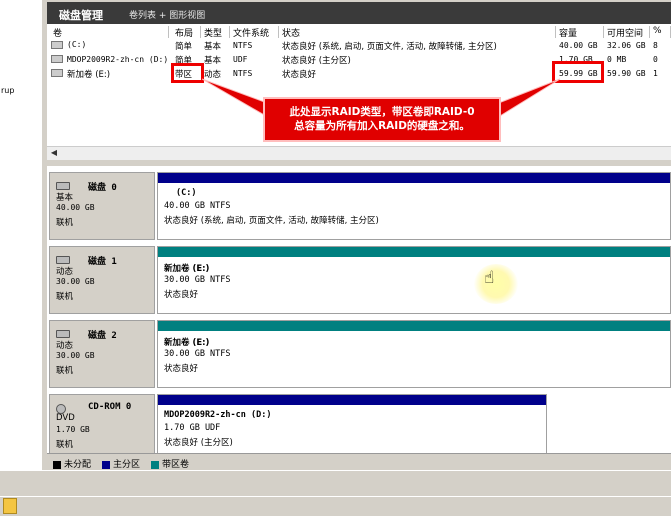  I want to click on horizontal-scrollbar: ◀, so click(359, 153).